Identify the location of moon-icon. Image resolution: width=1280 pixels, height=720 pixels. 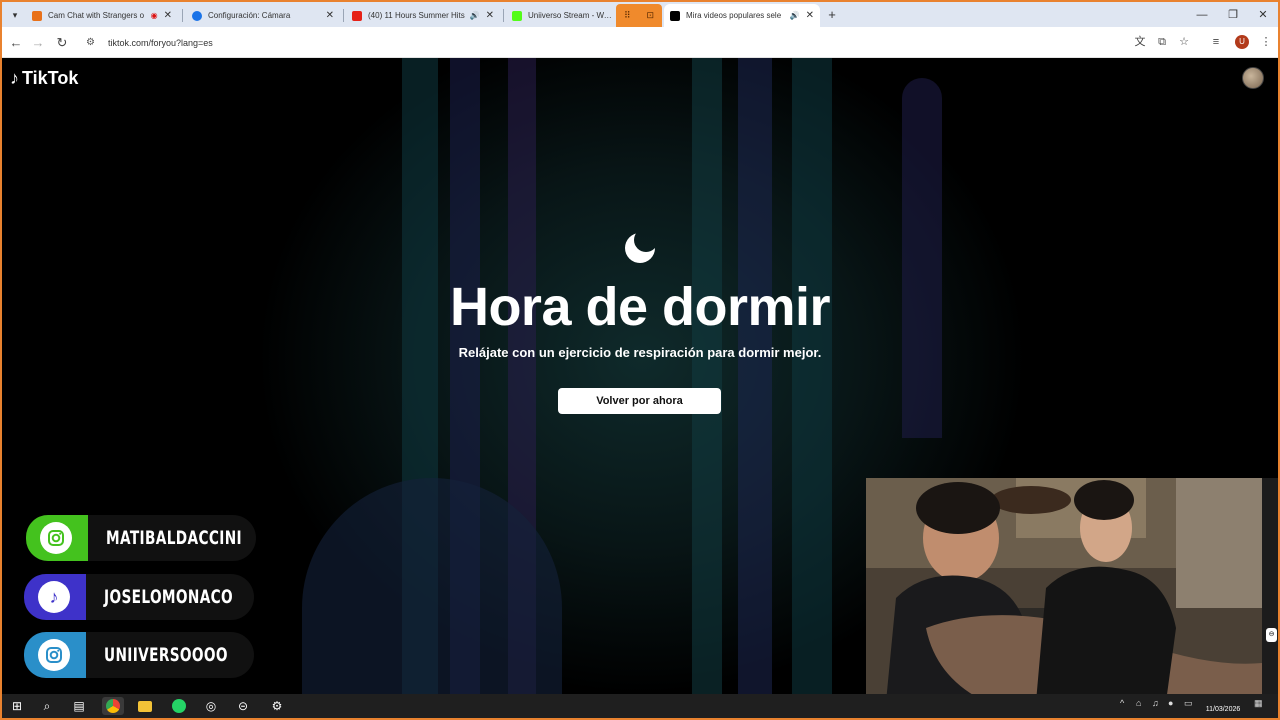
(640, 248).